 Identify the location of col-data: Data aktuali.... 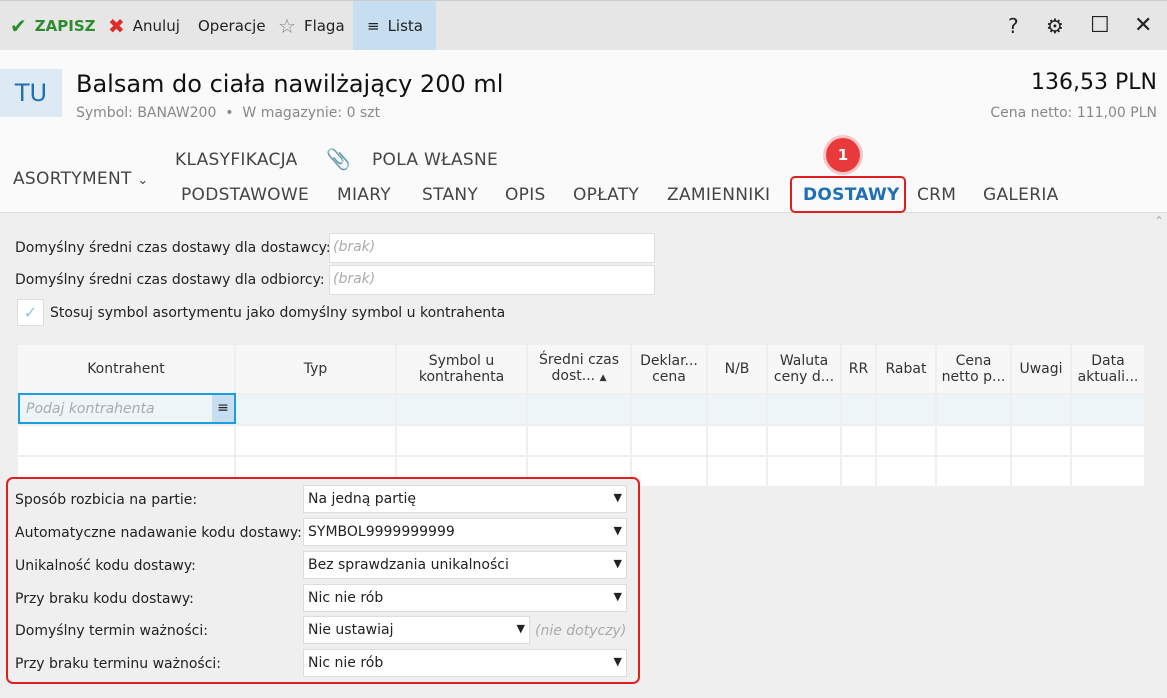
(1109, 369).